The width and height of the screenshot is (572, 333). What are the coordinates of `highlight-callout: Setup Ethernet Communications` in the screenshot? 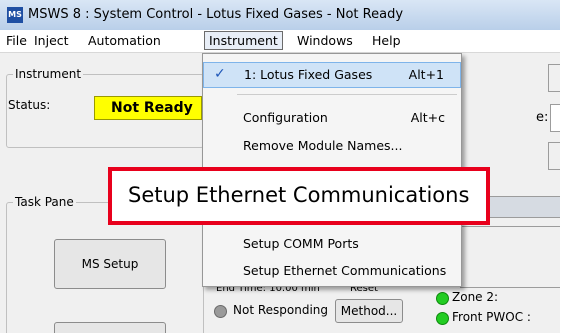 It's located at (299, 196).